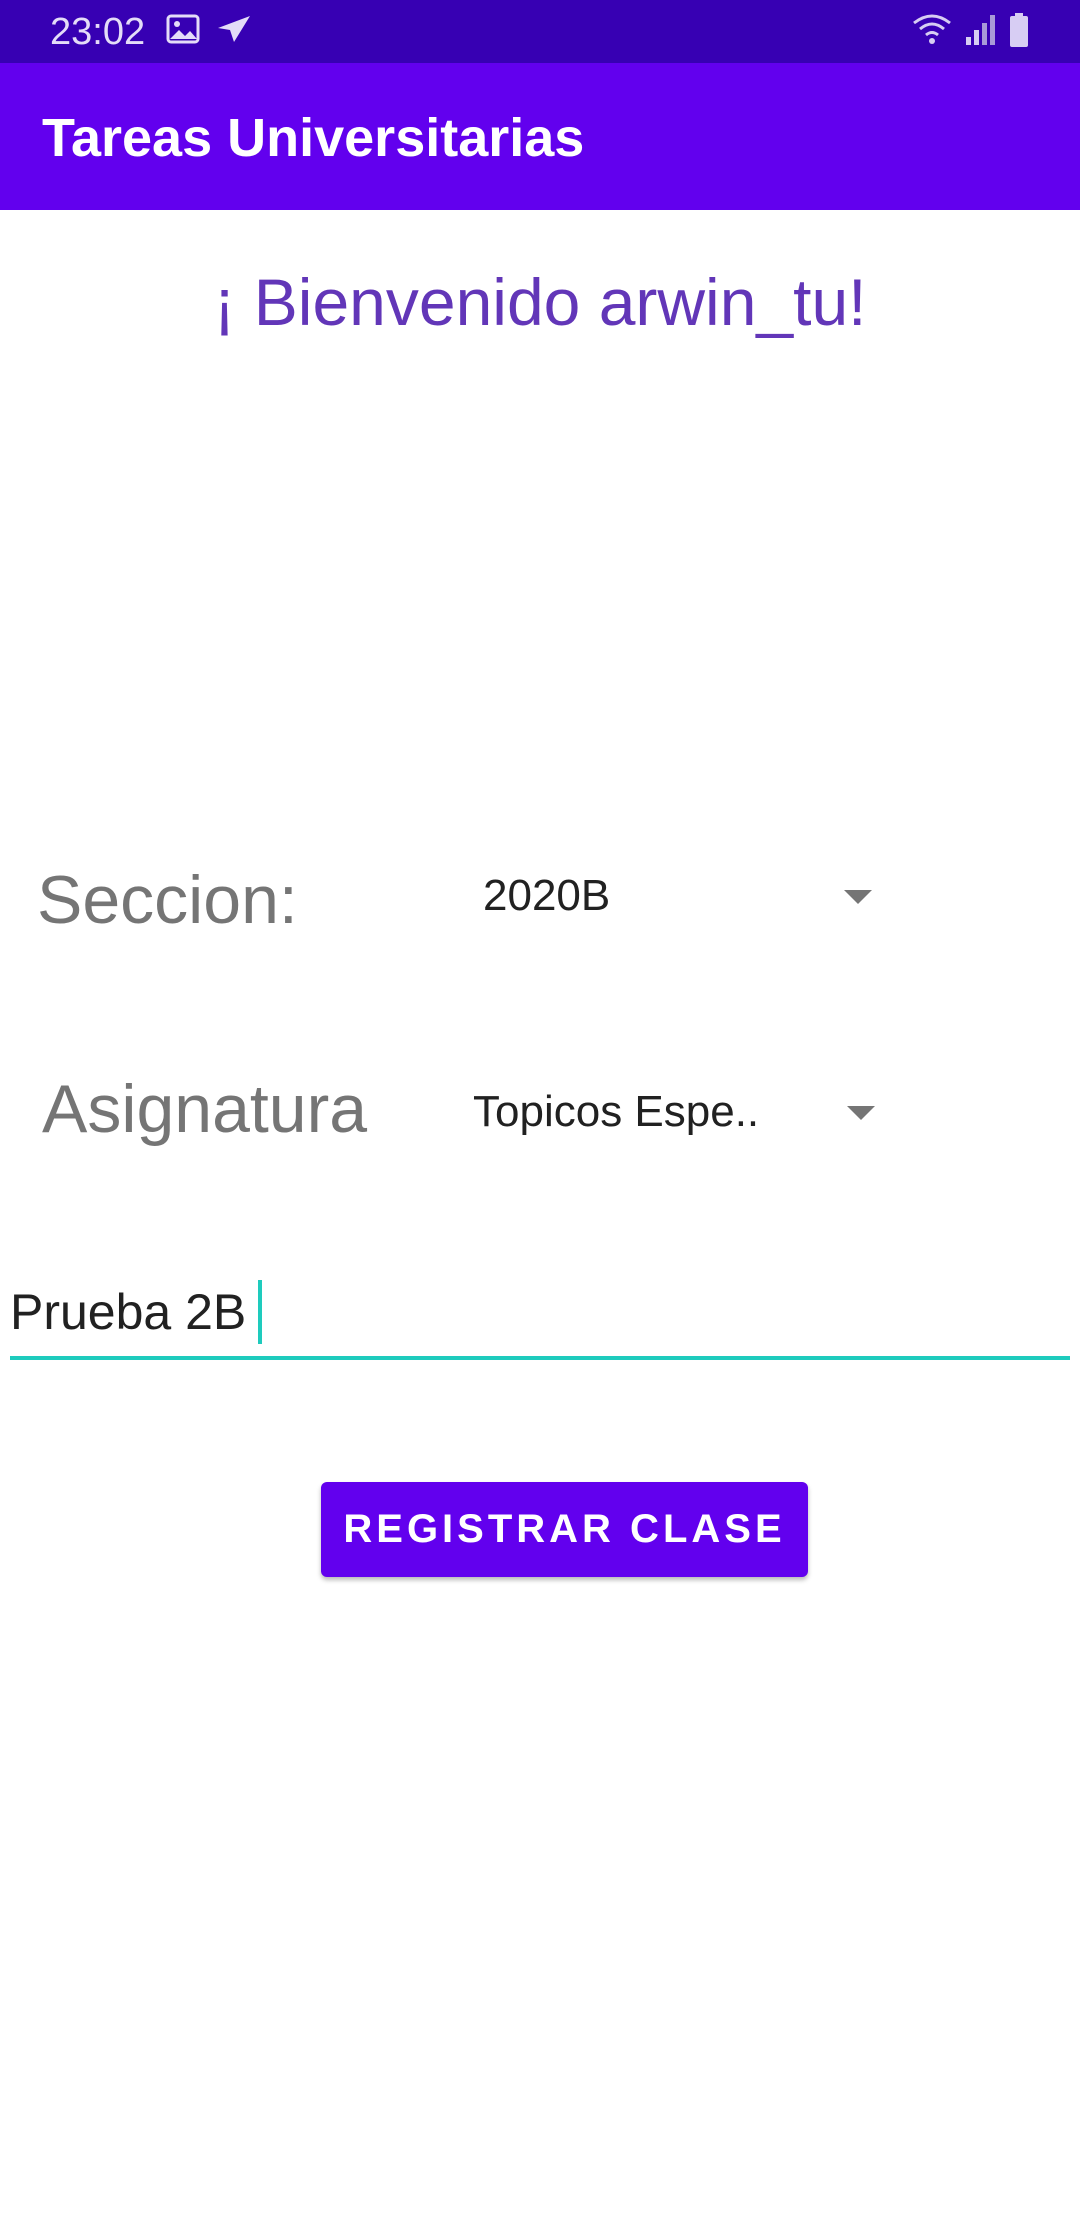 The image size is (1080, 2220). Describe the element at coordinates (1019, 32) in the screenshot. I see `battery-icon` at that location.